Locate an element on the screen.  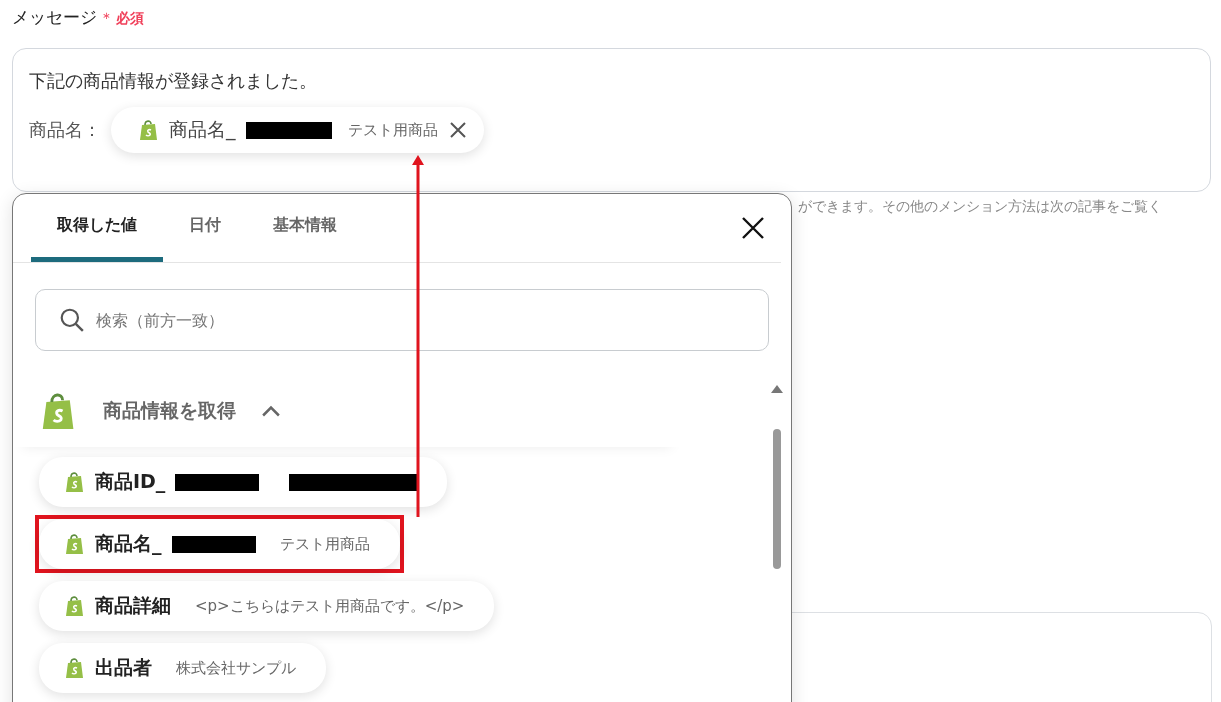
search-field: 検索（前方一致） is located at coordinates (402, 320).